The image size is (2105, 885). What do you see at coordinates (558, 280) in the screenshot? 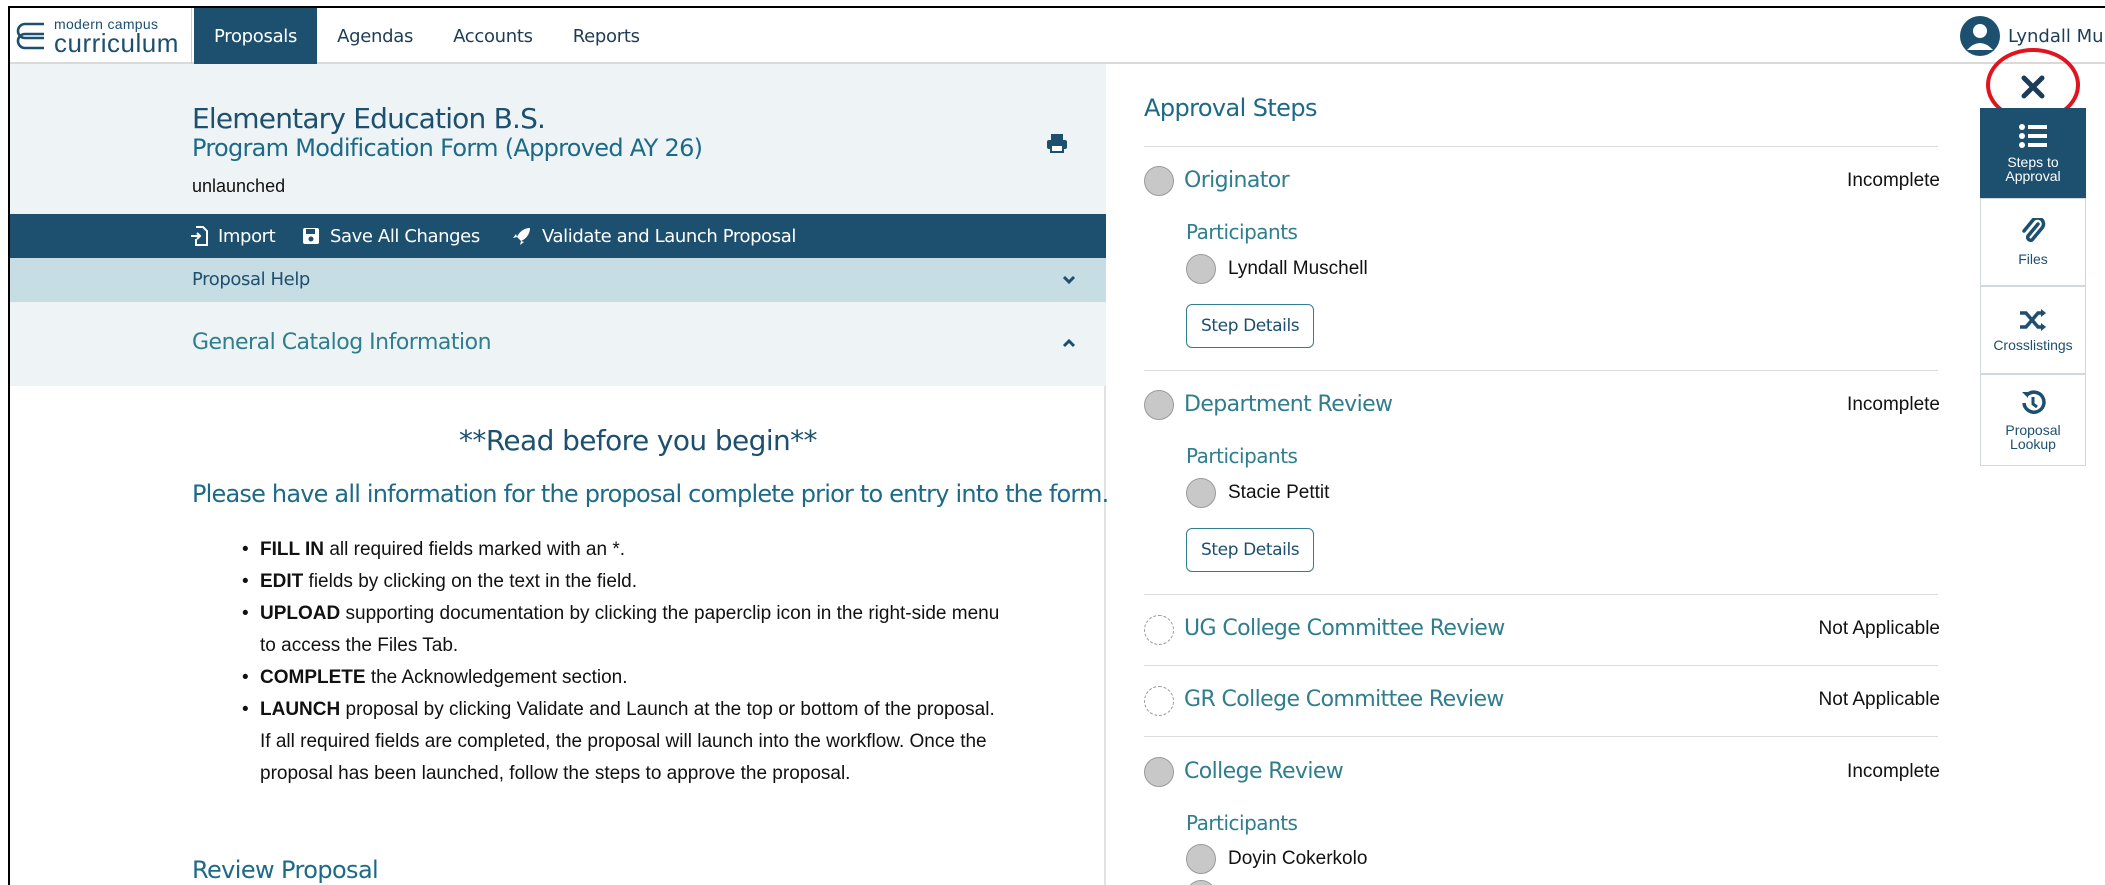
I see `proposal-help-toggle: Proposal Help` at bounding box center [558, 280].